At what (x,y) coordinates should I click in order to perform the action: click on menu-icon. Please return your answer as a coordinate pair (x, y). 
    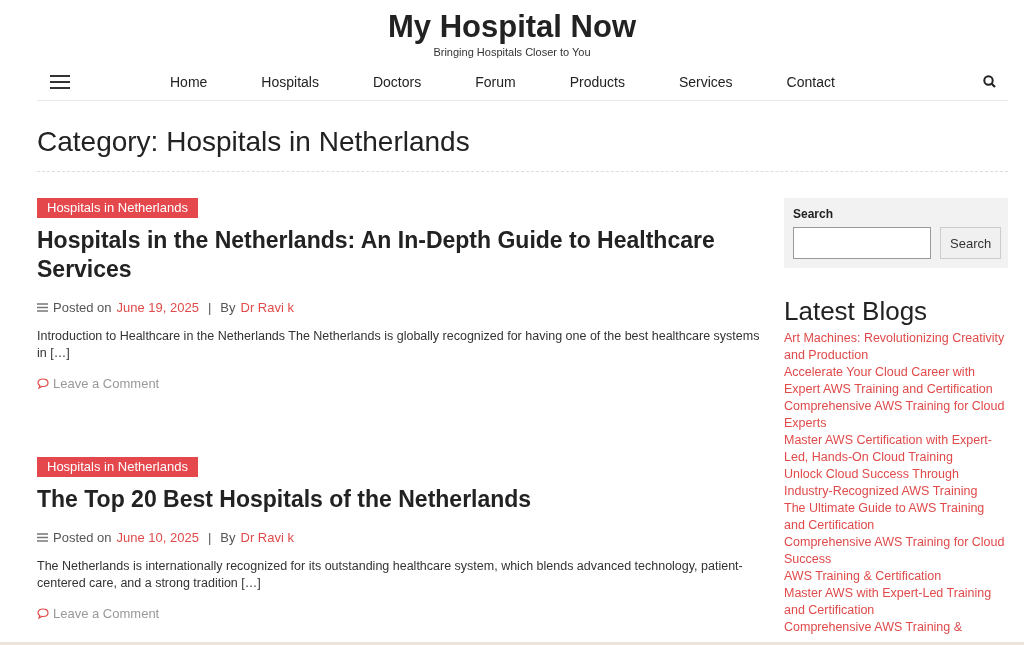
    Looking at the image, I should click on (60, 81).